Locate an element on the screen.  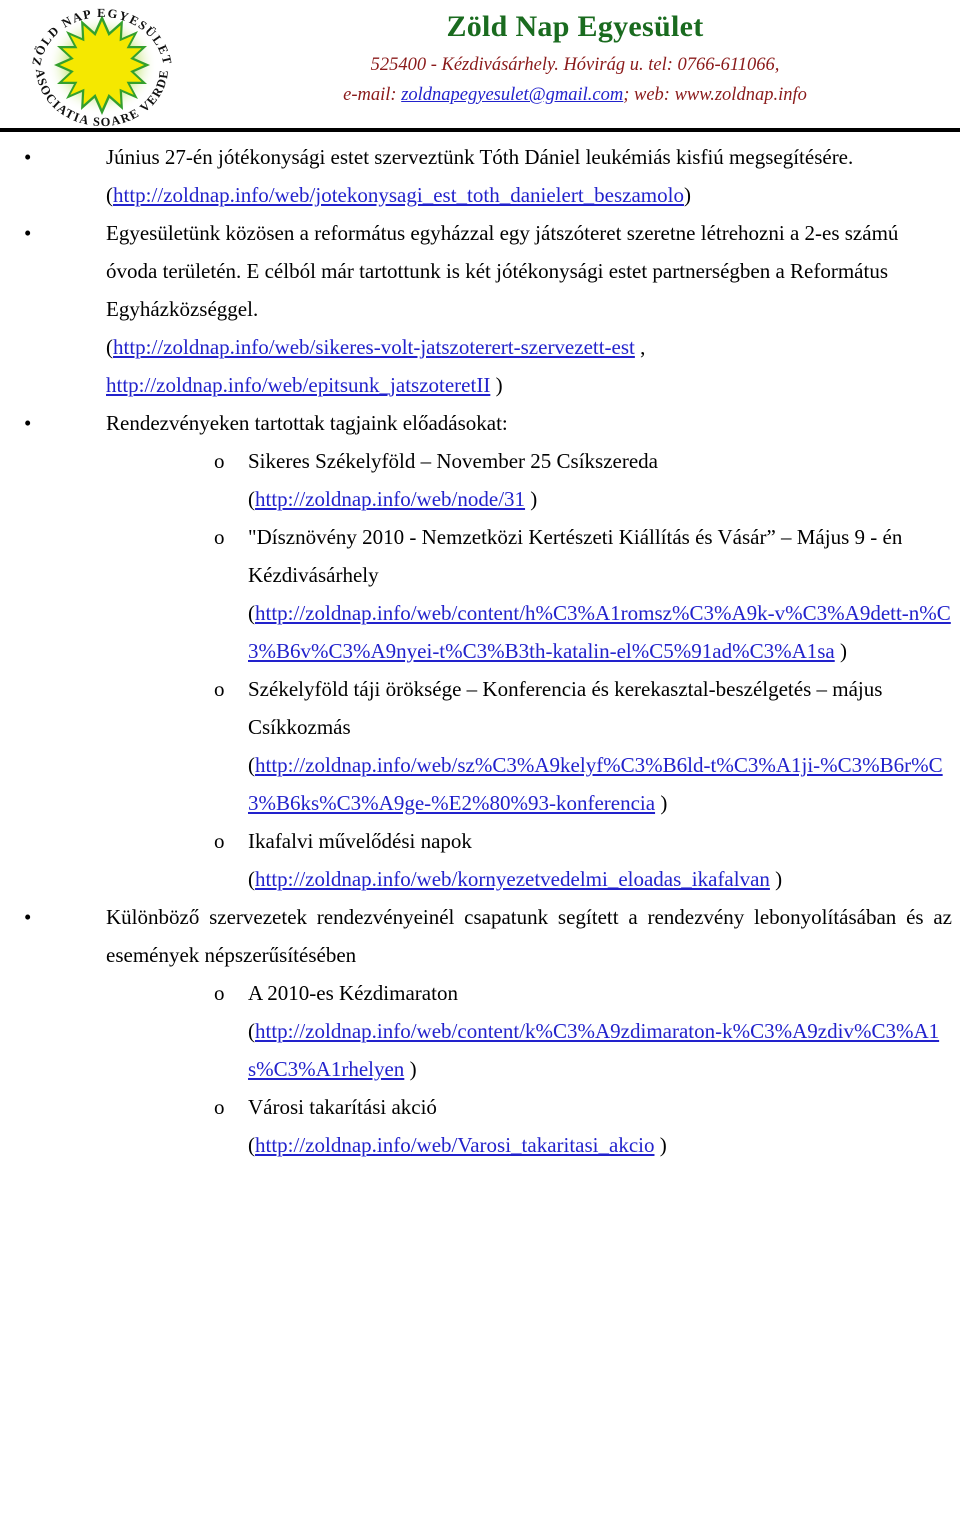
email-label: e-mail: is located at coordinates (372, 95).